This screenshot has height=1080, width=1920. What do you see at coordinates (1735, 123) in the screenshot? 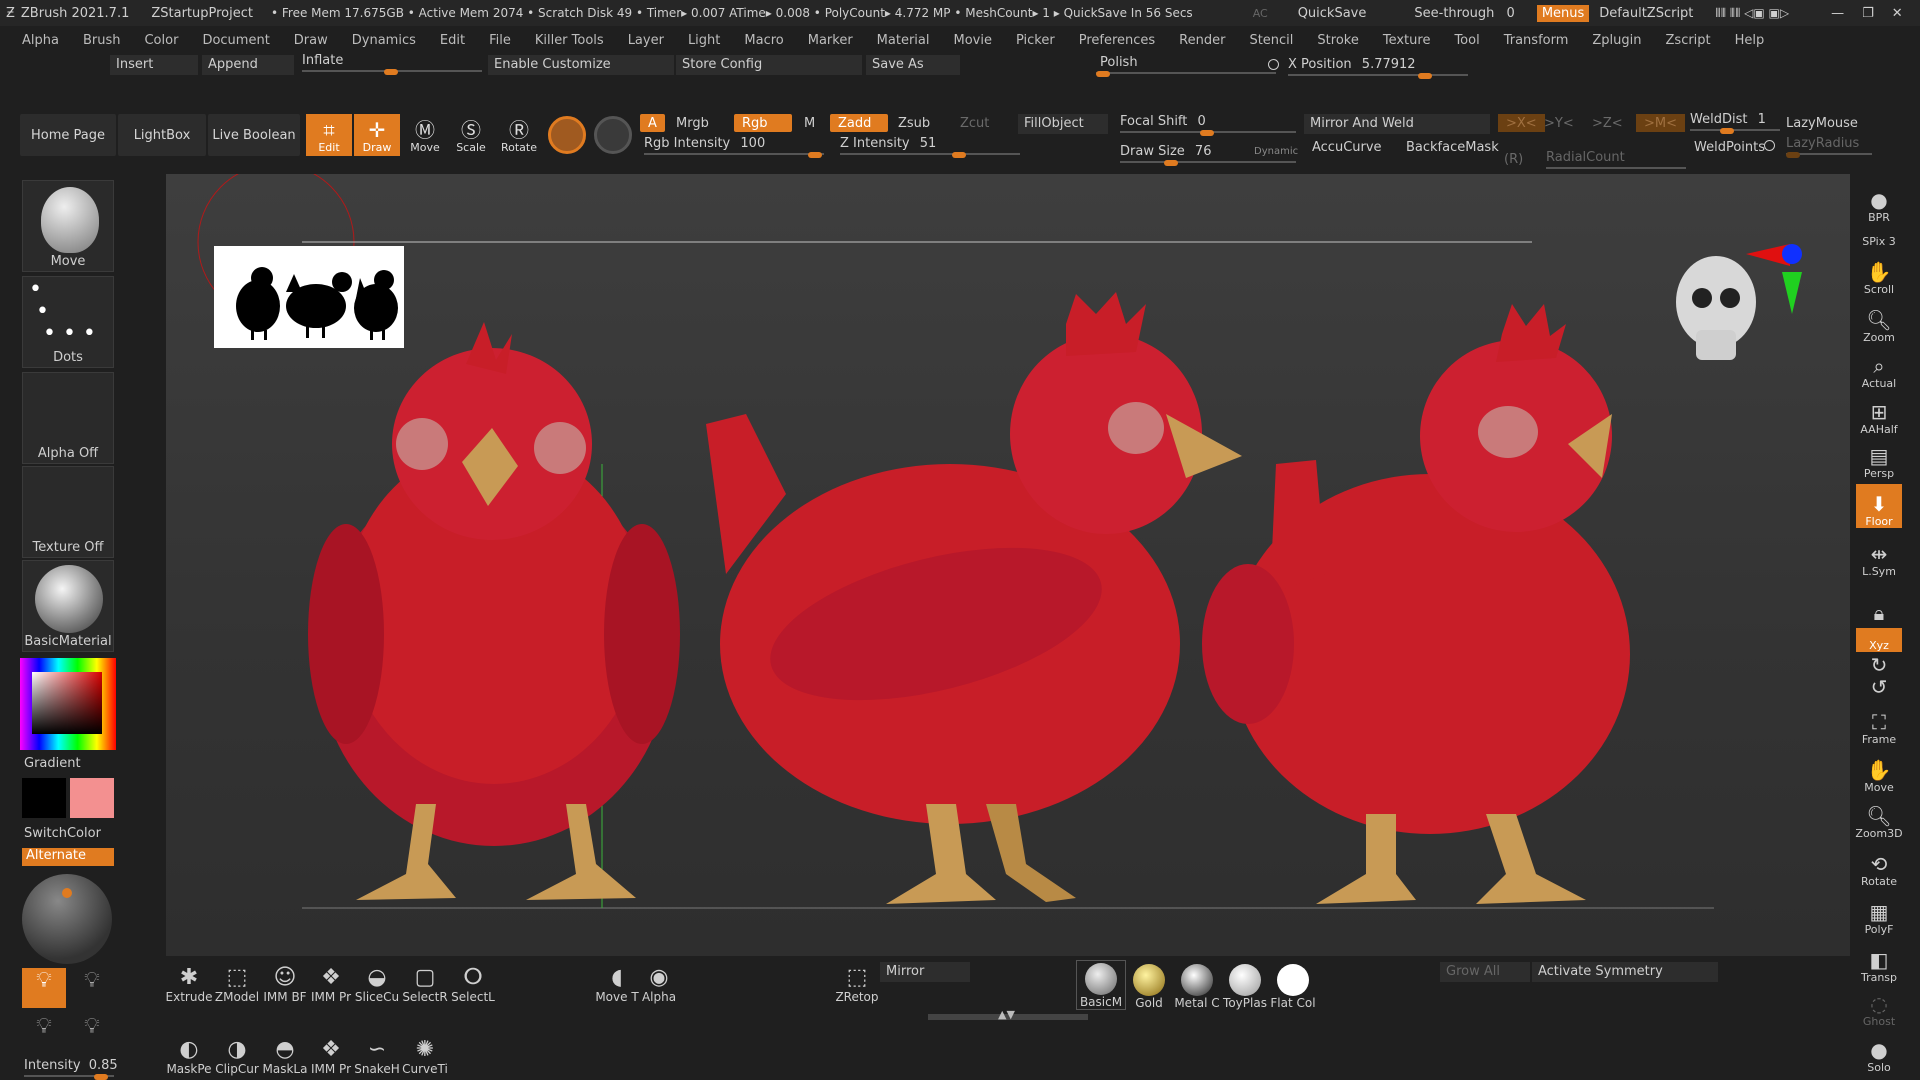
I see `welddist-slider: WeldDist 1` at bounding box center [1735, 123].